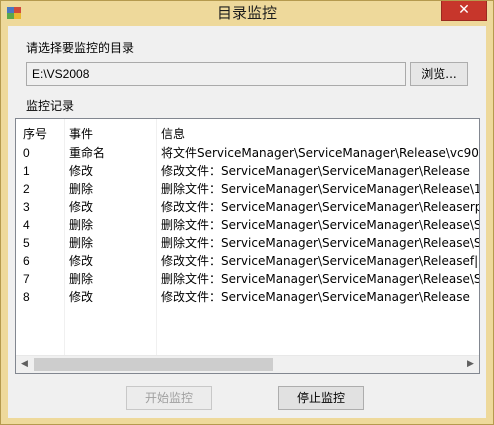 The height and width of the screenshot is (425, 494). What do you see at coordinates (80, 48) in the screenshot?
I see `directory-group-label: 请选择要监控的目录` at bounding box center [80, 48].